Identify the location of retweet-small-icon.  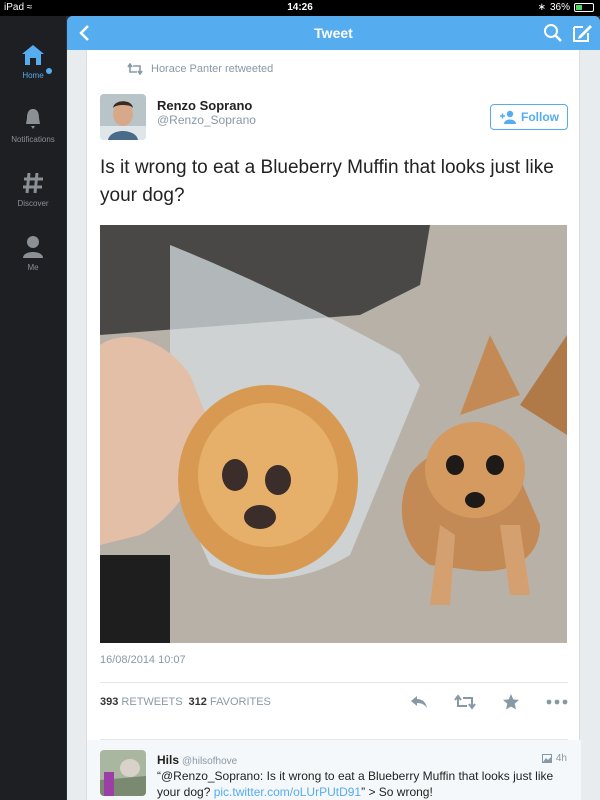
(135, 69).